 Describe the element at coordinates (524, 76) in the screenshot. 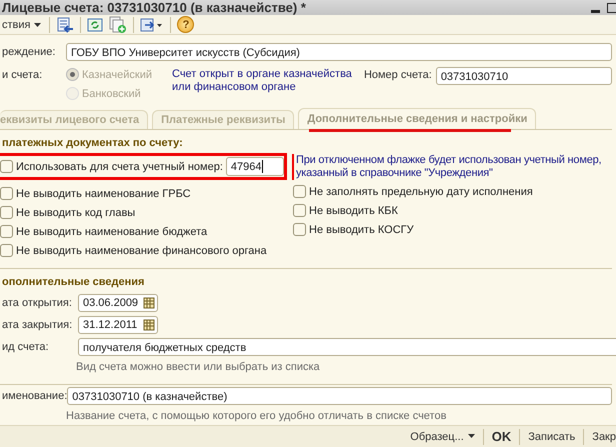

I see `account-number-field: 03731030710` at that location.